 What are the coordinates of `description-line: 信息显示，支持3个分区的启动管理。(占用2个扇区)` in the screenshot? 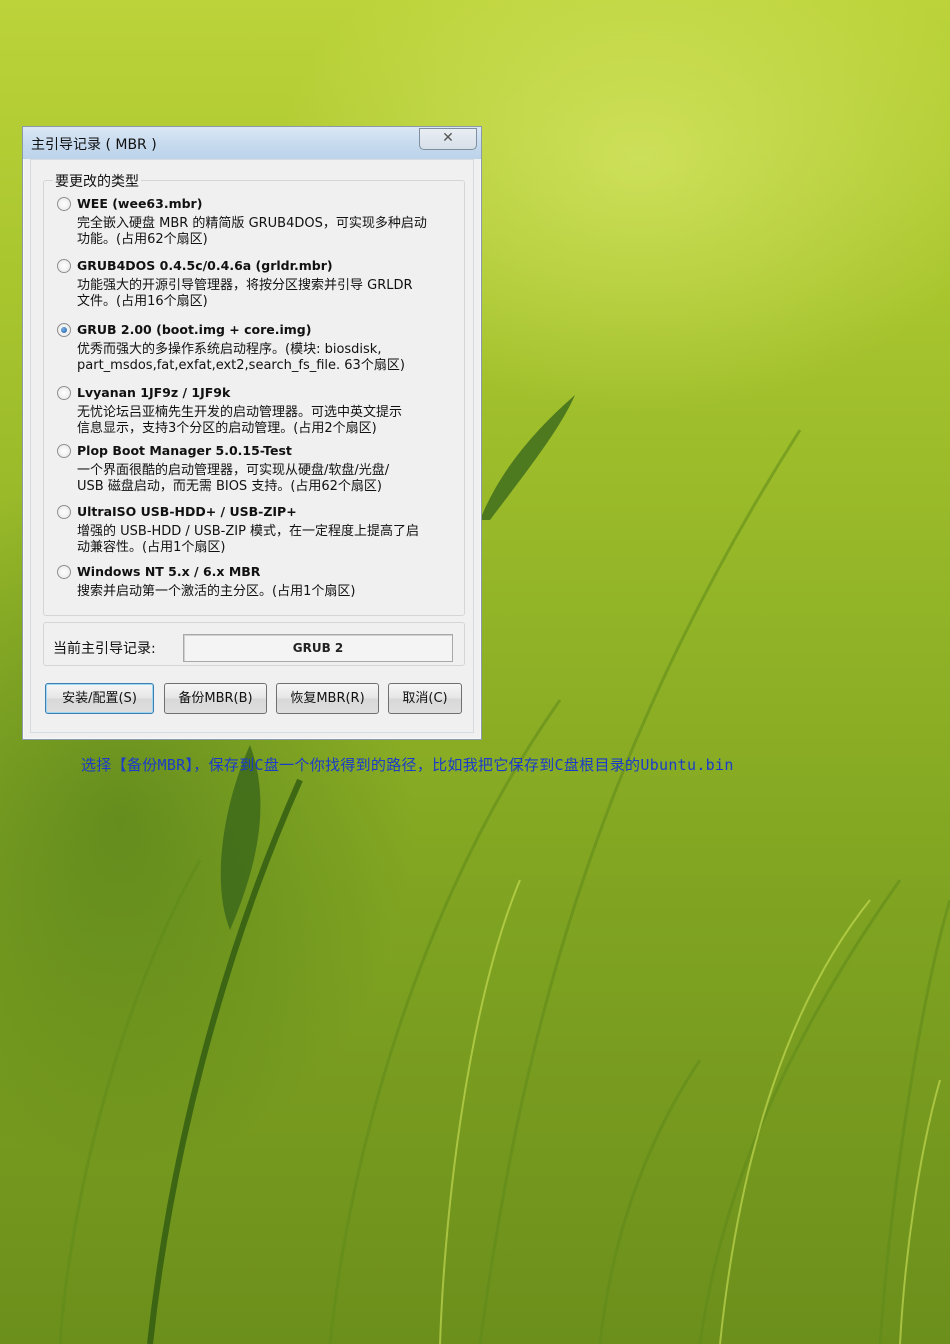 It's located at (227, 428).